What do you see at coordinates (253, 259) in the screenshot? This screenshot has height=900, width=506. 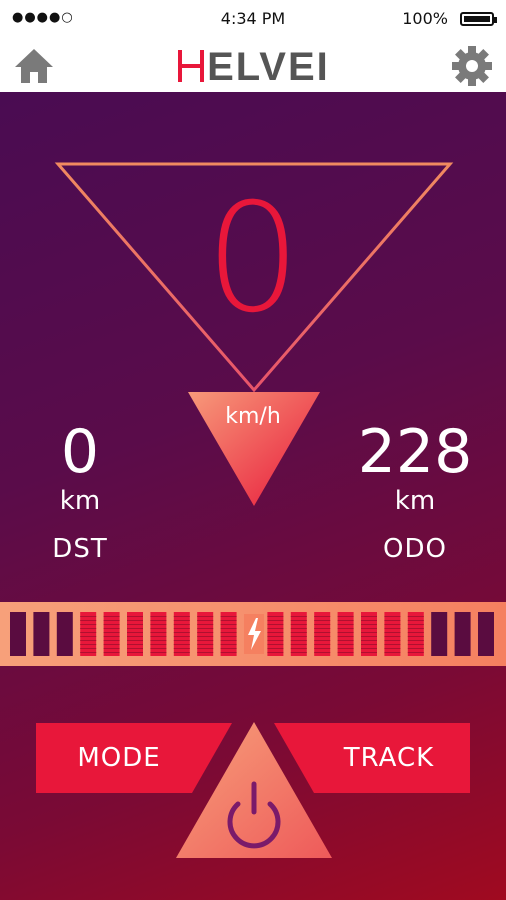 I see `speed-value: 0` at bounding box center [253, 259].